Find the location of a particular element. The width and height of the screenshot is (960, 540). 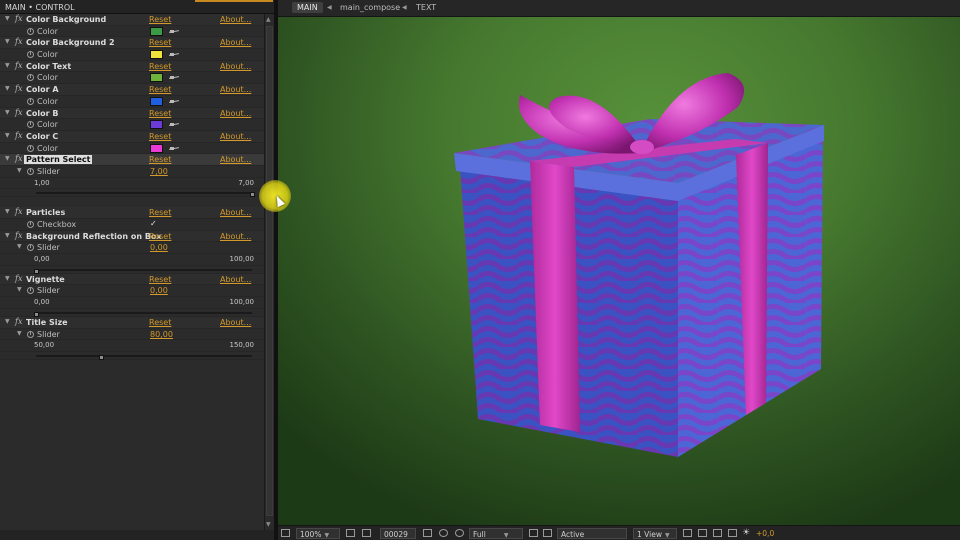

panel-scrollbar: ▲ ▼ is located at coordinates (269, 272).